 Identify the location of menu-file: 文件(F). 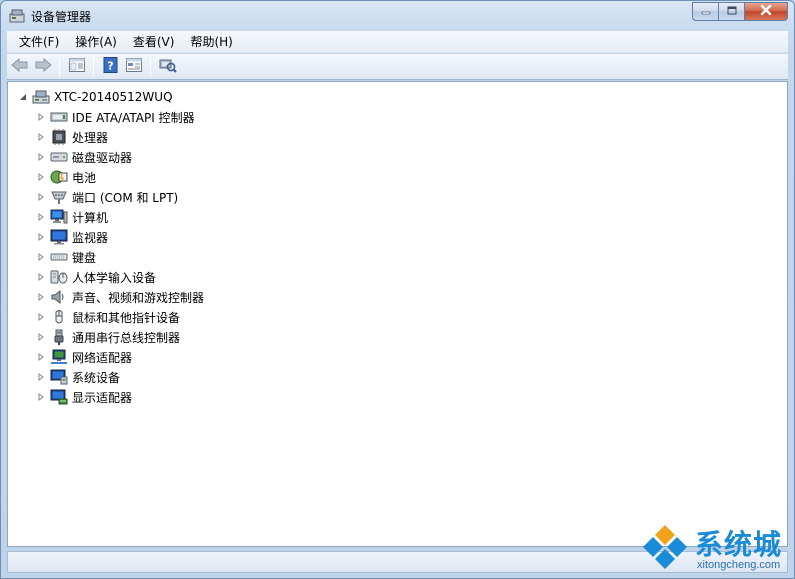
(39, 42).